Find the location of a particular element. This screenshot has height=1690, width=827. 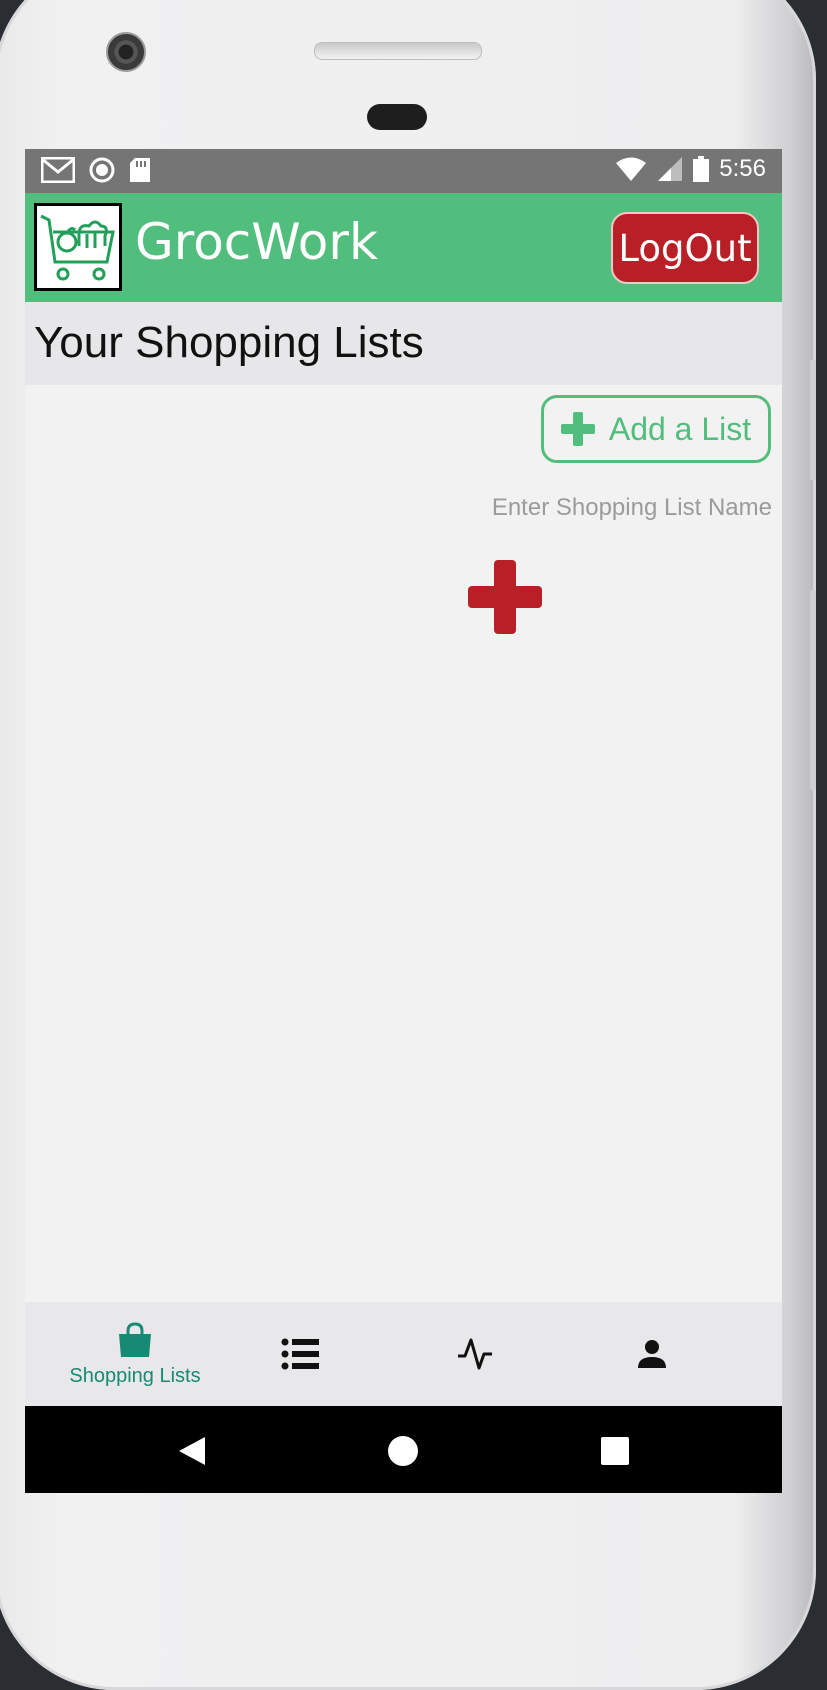

recents-icon is located at coordinates (615, 1451).